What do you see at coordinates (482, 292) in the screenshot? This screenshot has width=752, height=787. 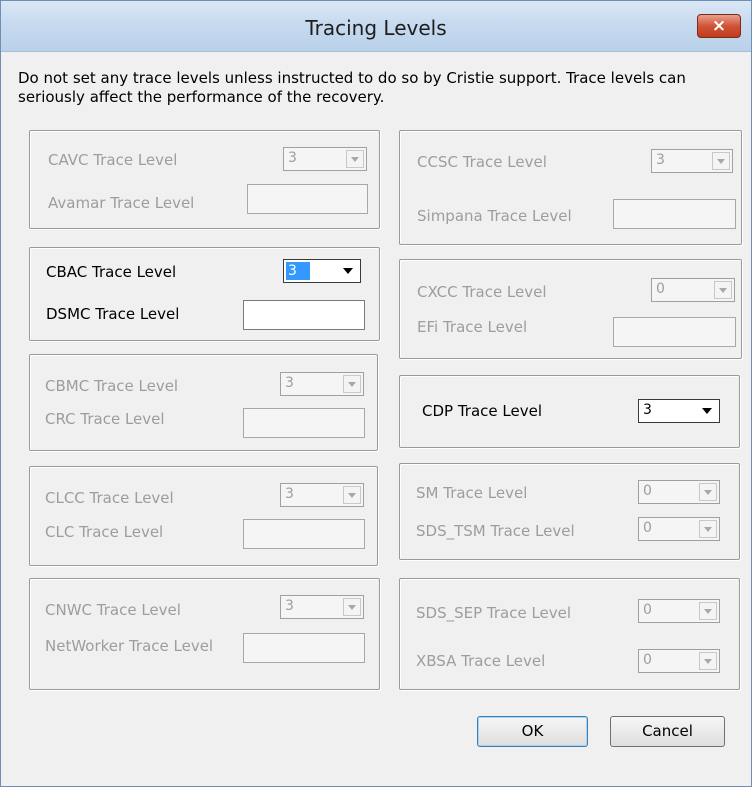 I see `cxcc-trace-level-label: CXCC Trace Level` at bounding box center [482, 292].